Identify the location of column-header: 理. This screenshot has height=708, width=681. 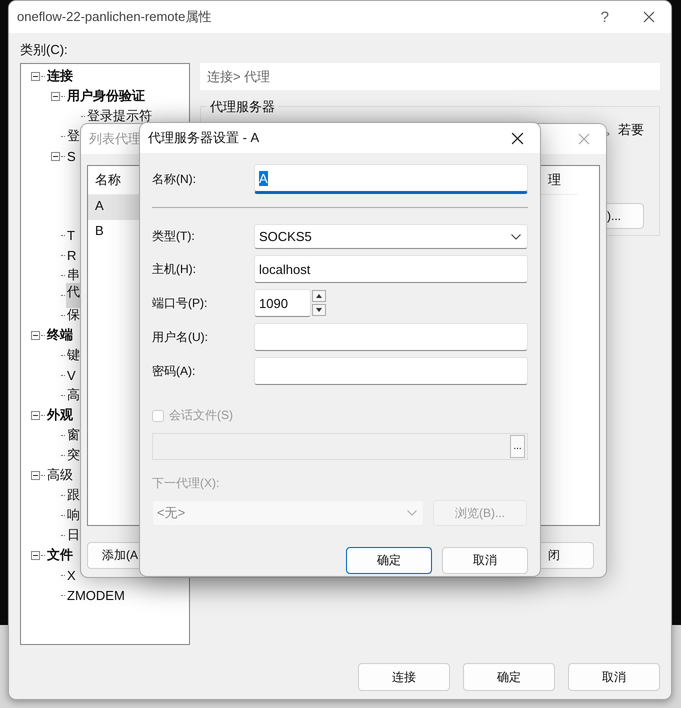
(554, 180).